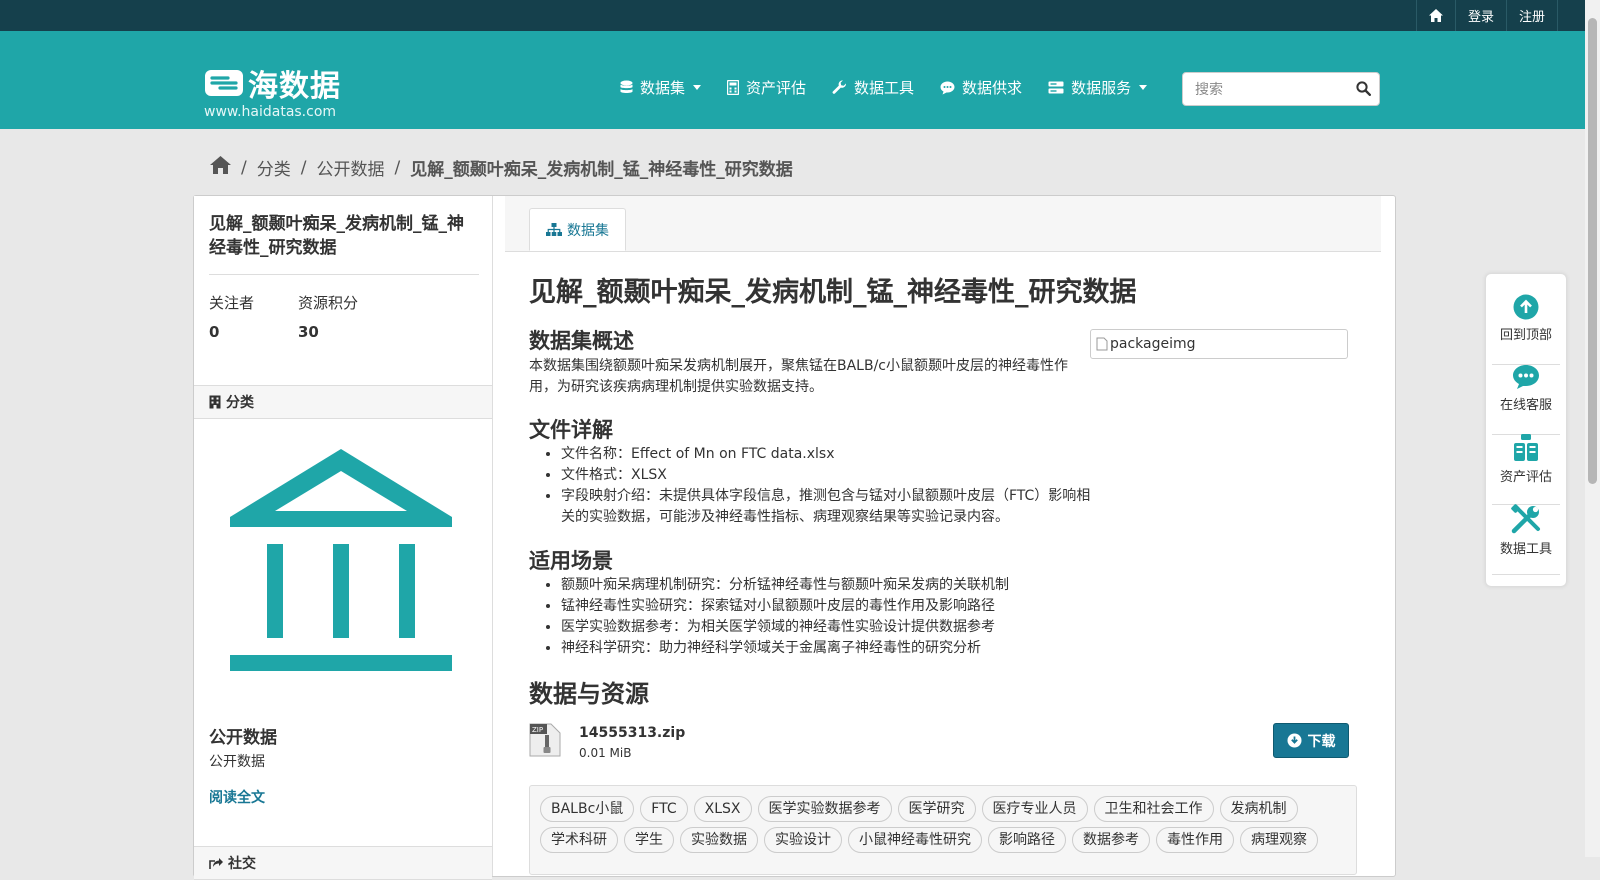 The width and height of the screenshot is (1600, 880). I want to click on nav-label: 数据集, so click(663, 88).